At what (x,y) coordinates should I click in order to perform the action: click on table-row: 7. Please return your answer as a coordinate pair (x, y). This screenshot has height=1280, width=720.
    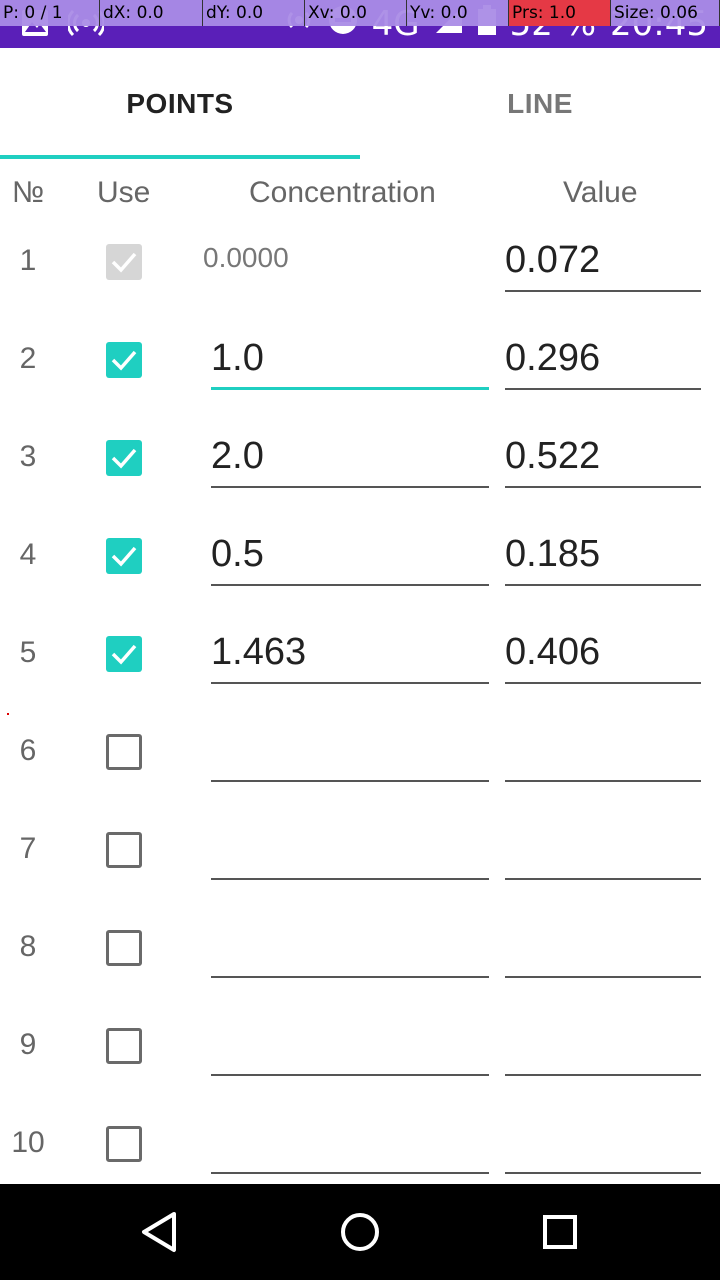
    Looking at the image, I should click on (360, 851).